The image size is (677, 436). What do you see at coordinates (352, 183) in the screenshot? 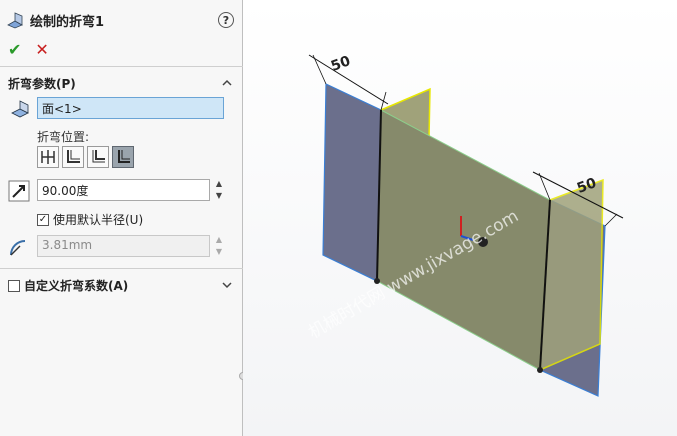
I see `left-flange-face` at bounding box center [352, 183].